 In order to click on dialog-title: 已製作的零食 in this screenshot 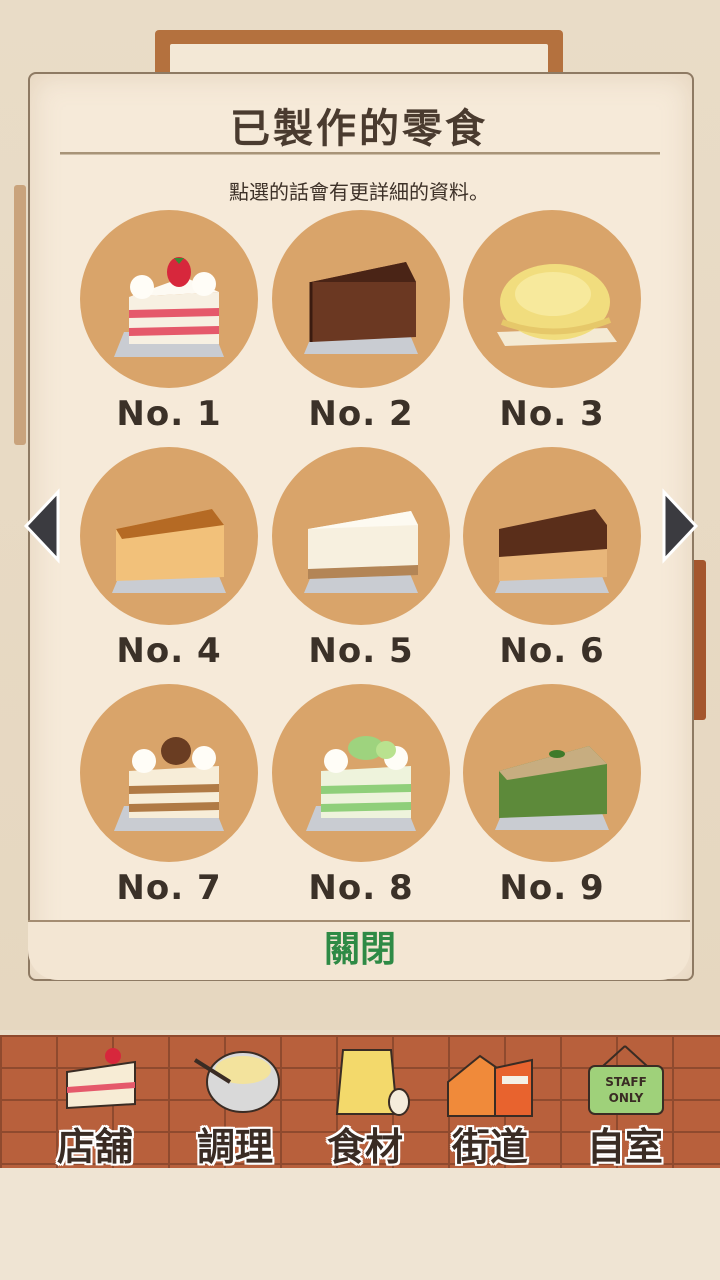, I will do `click(359, 129)`.